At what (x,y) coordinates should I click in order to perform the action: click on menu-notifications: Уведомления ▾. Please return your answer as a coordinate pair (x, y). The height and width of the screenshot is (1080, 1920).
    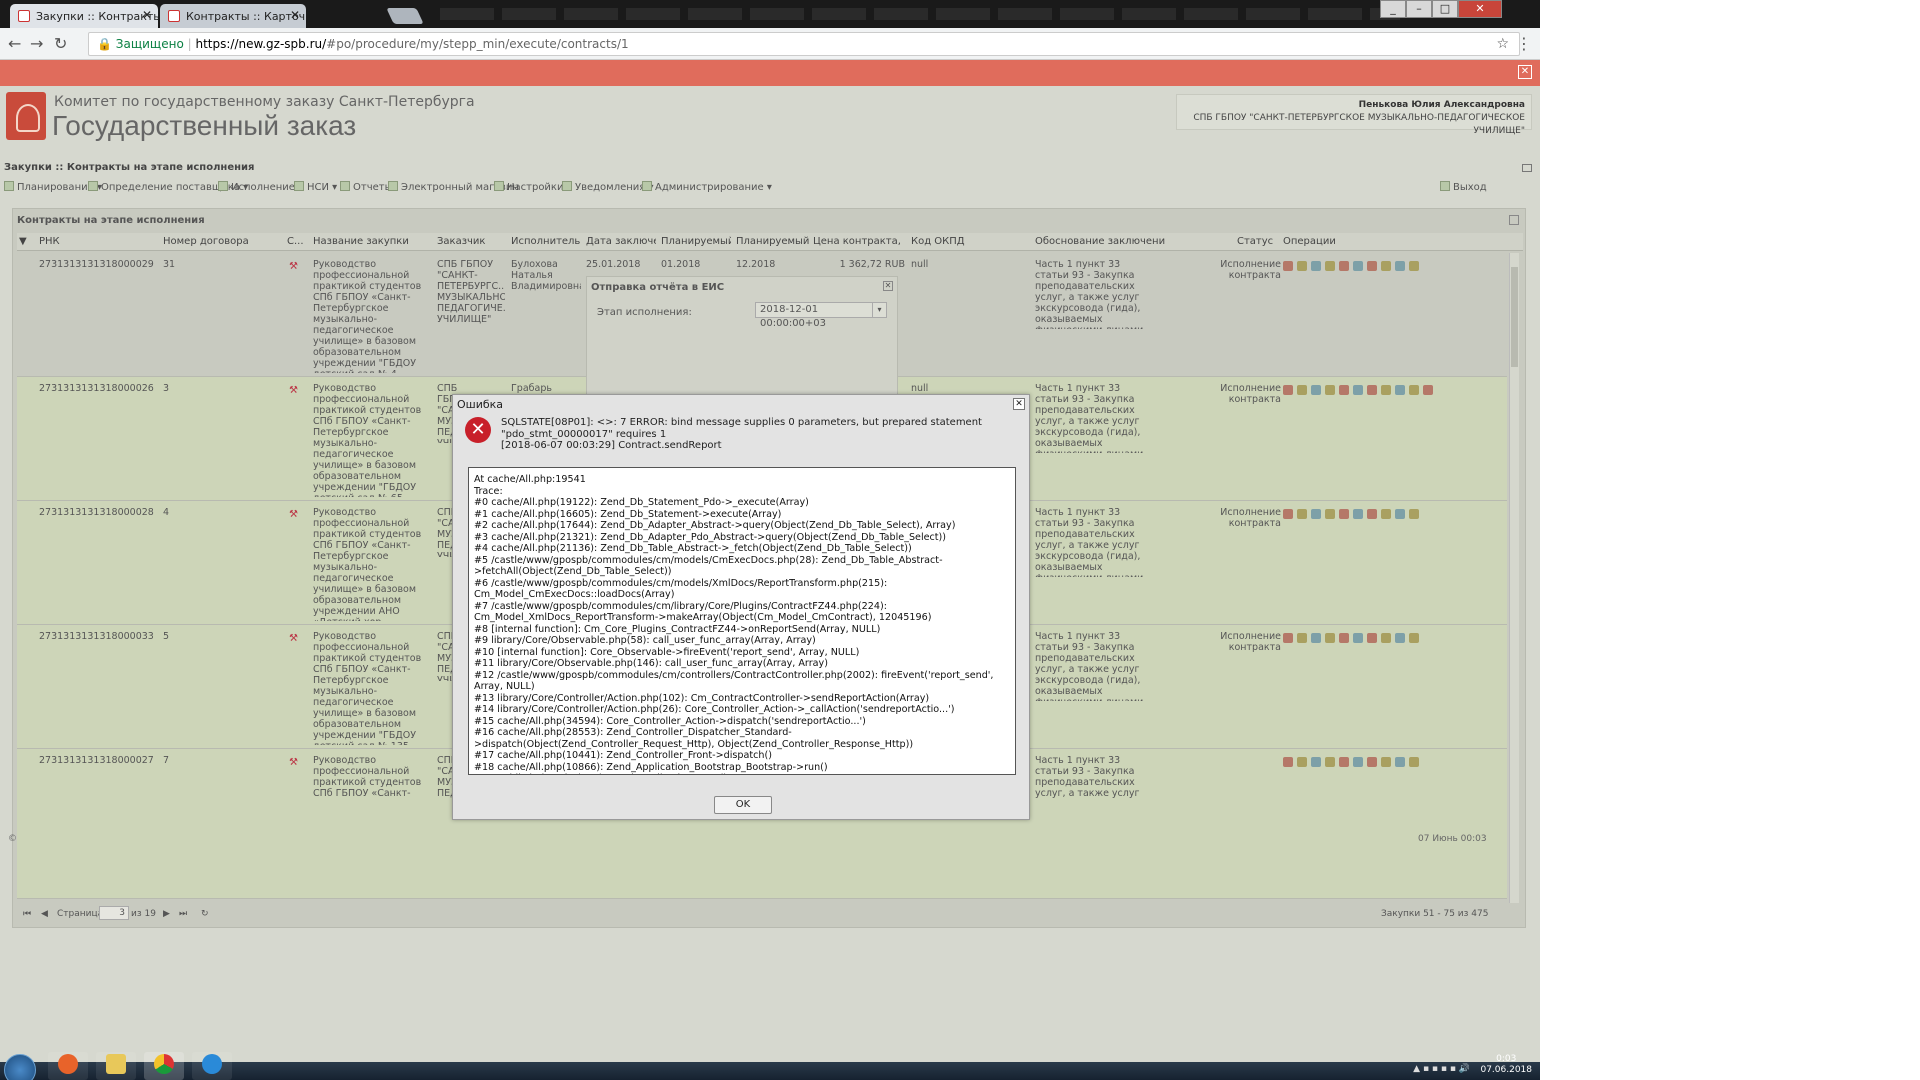
    Looking at the image, I should click on (608, 187).